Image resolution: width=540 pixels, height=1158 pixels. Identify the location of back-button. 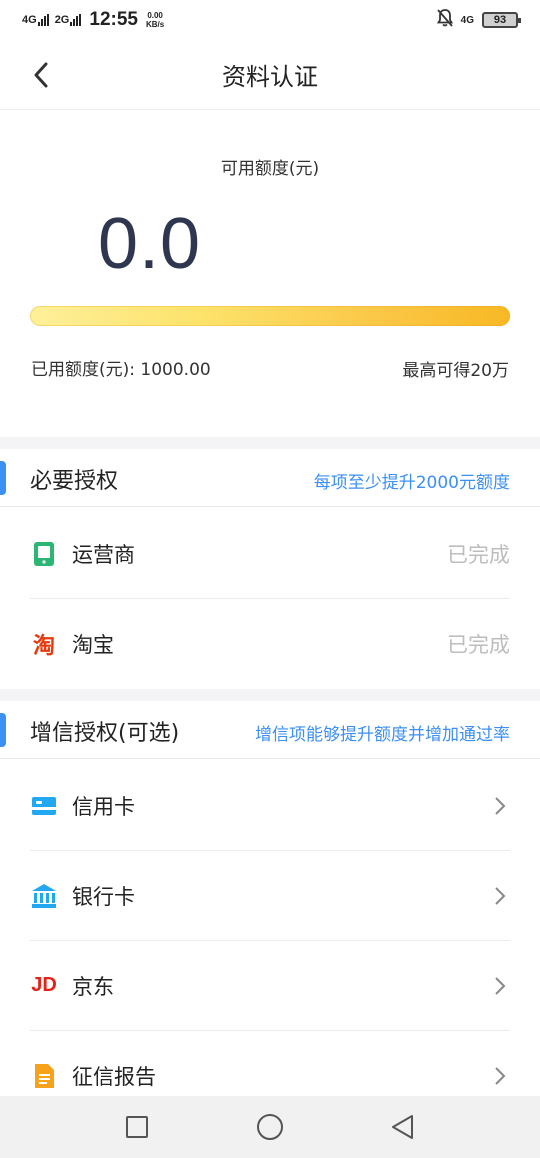
(41, 75).